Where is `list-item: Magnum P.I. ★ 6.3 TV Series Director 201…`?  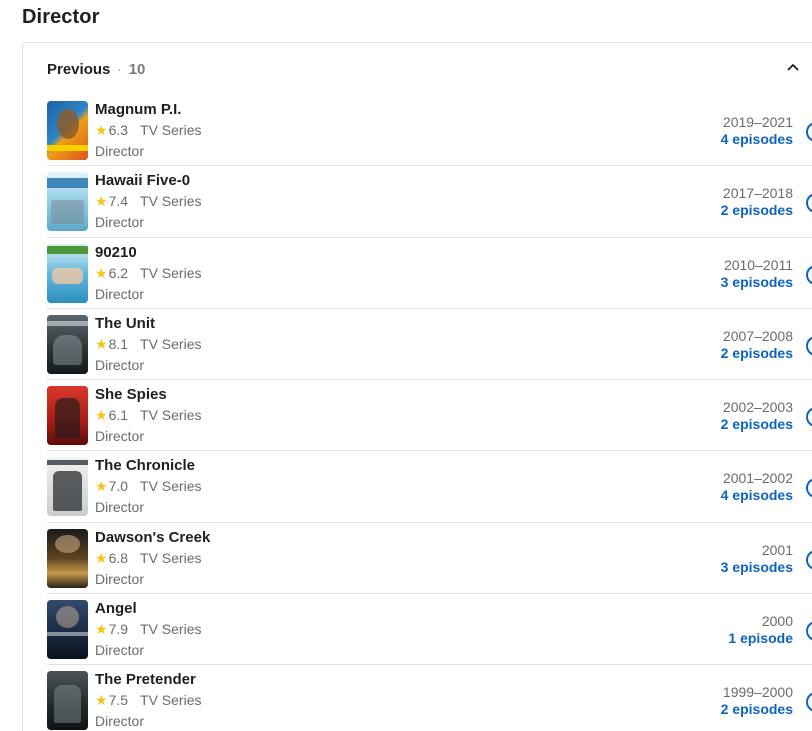
list-item: Magnum P.I. ★ 6.3 TV Series Director 201… is located at coordinates (429, 131).